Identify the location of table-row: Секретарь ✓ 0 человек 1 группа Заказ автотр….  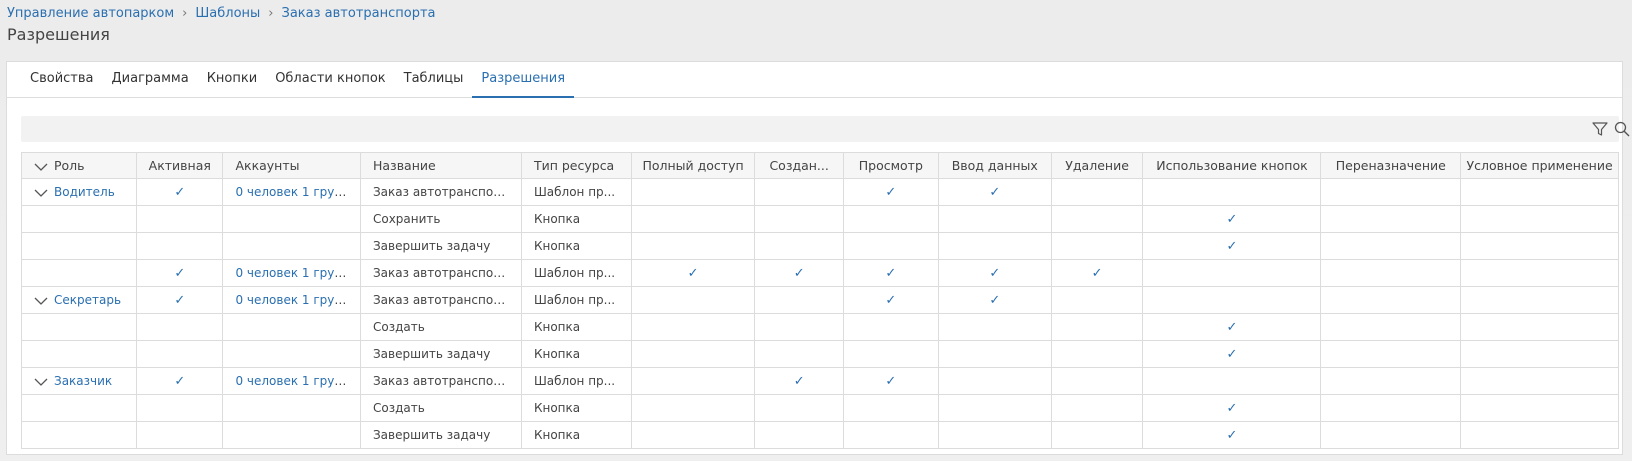
(820, 300).